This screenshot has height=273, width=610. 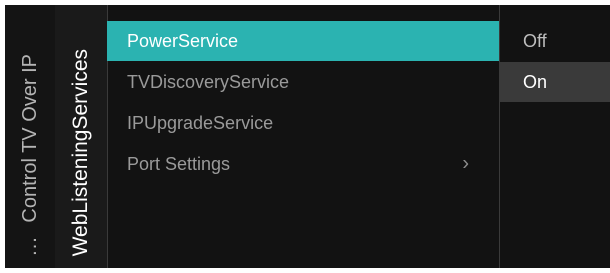 What do you see at coordinates (200, 122) in the screenshot?
I see `menu-item-label: IPUpgradeService` at bounding box center [200, 122].